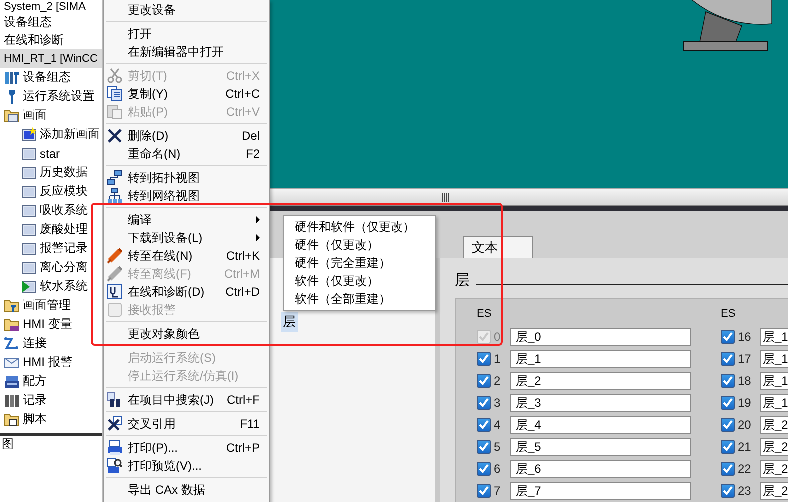 The width and height of the screenshot is (788, 502). Describe the element at coordinates (498, 469) in the screenshot. I see `layer-number: 6` at that location.